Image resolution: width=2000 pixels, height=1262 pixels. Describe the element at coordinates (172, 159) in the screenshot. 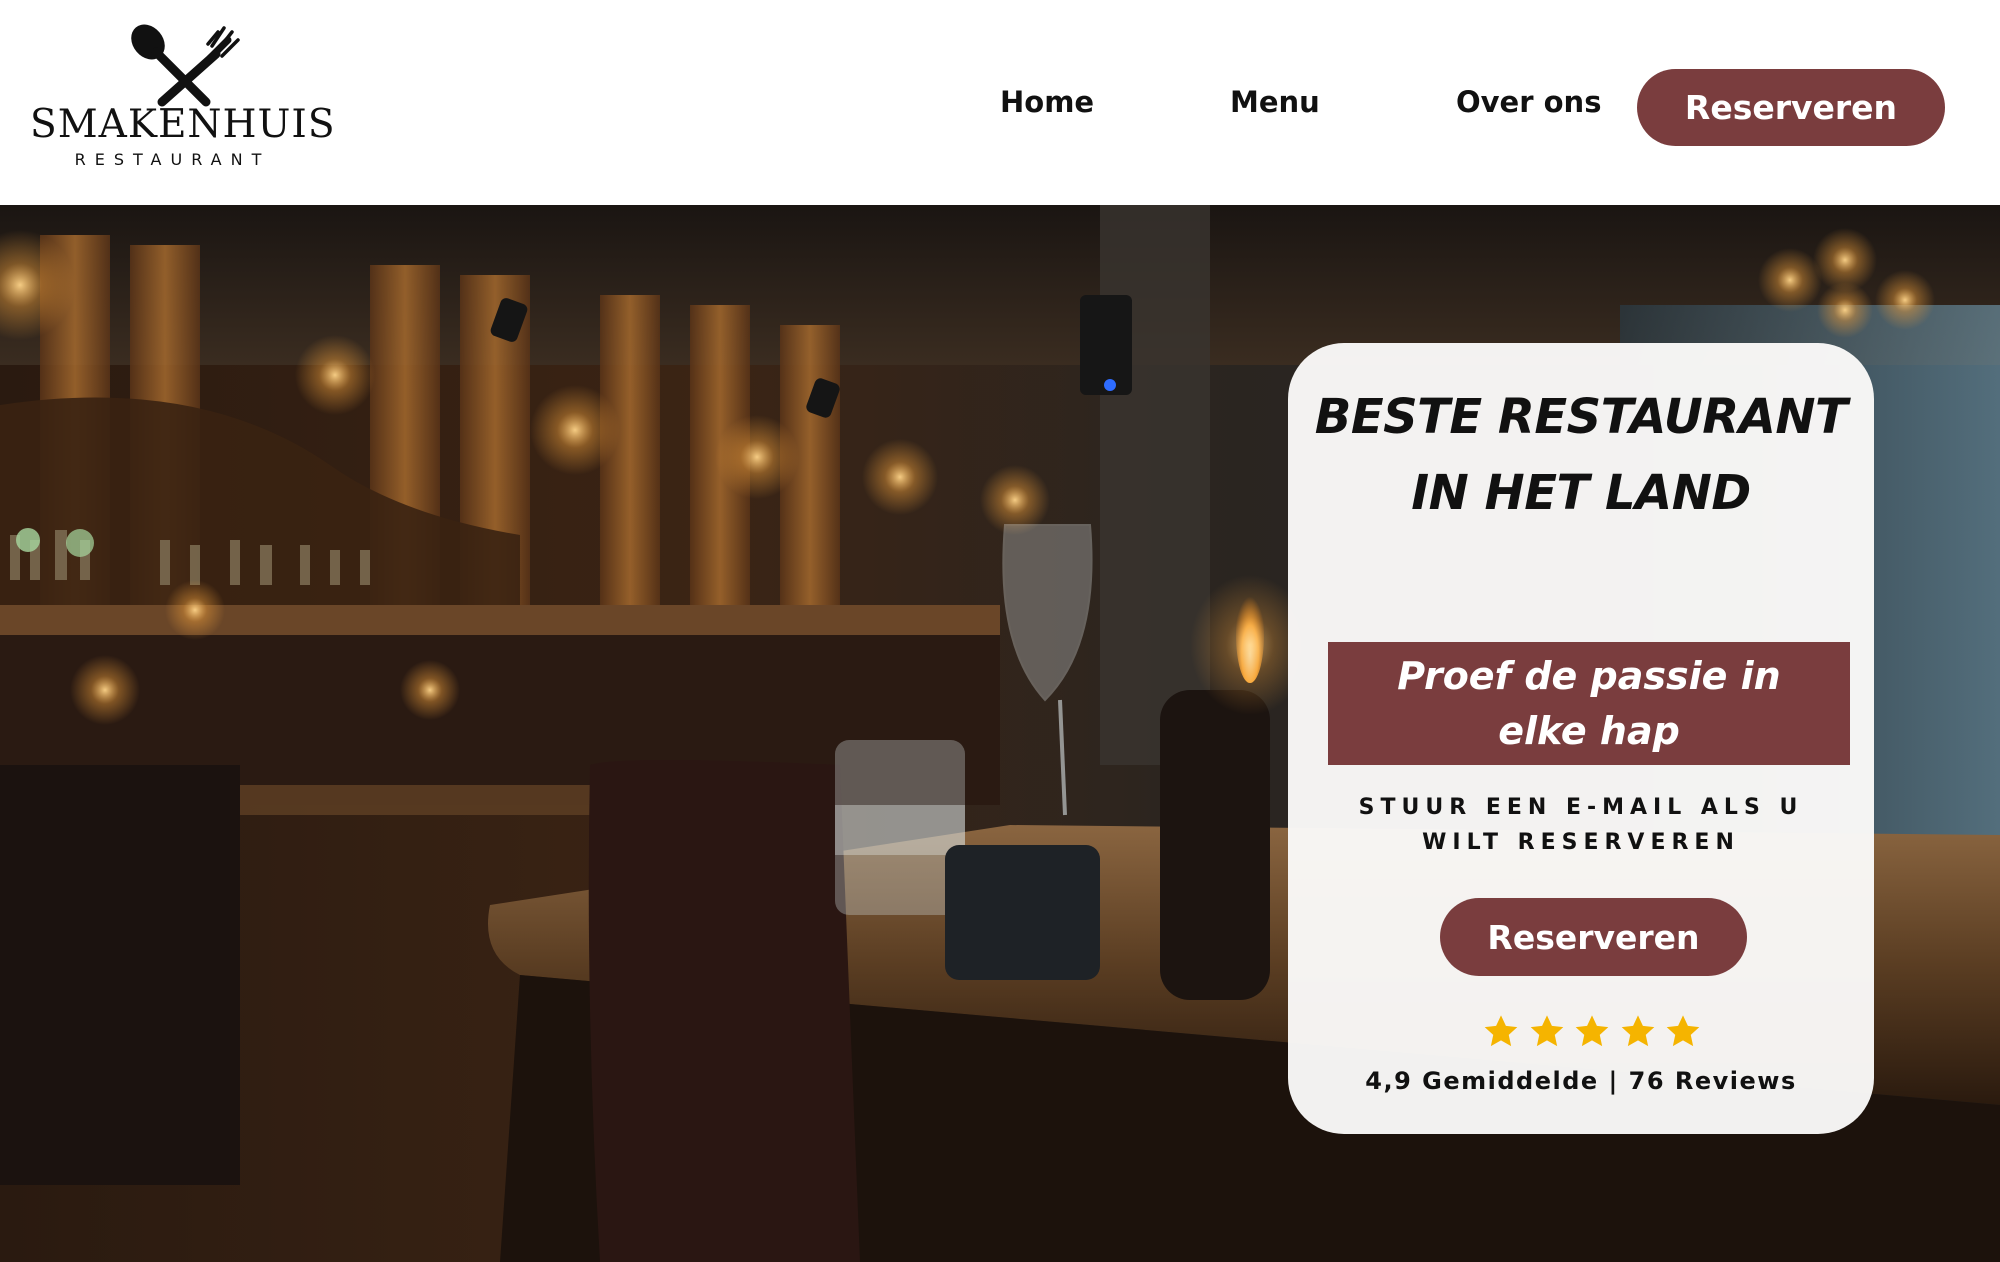

I see `brand-subtitle: RESTAURANT` at that location.